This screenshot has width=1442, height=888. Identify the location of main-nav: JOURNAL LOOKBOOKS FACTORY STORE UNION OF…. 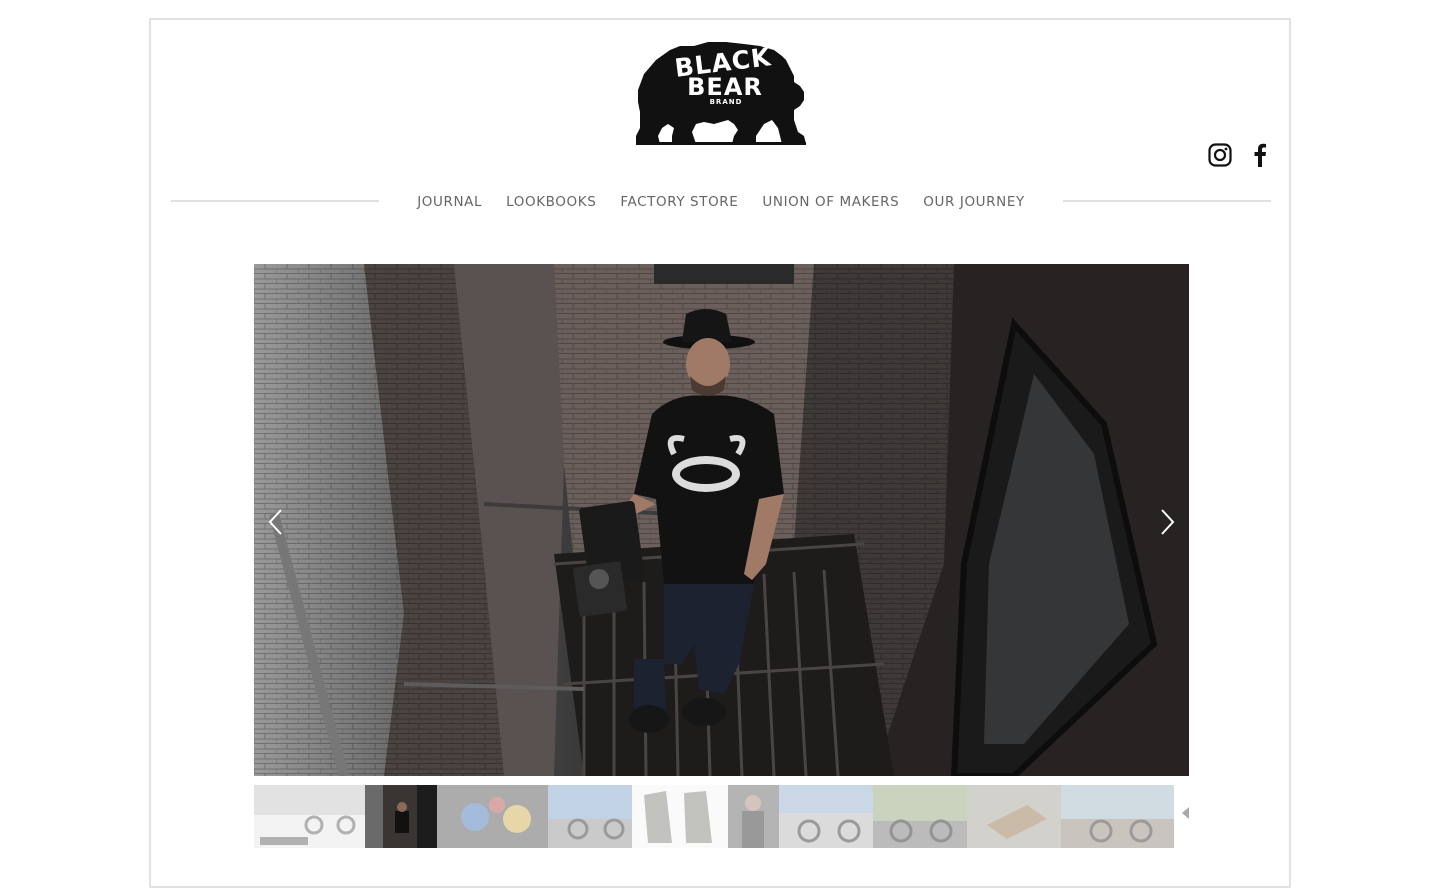
(721, 202).